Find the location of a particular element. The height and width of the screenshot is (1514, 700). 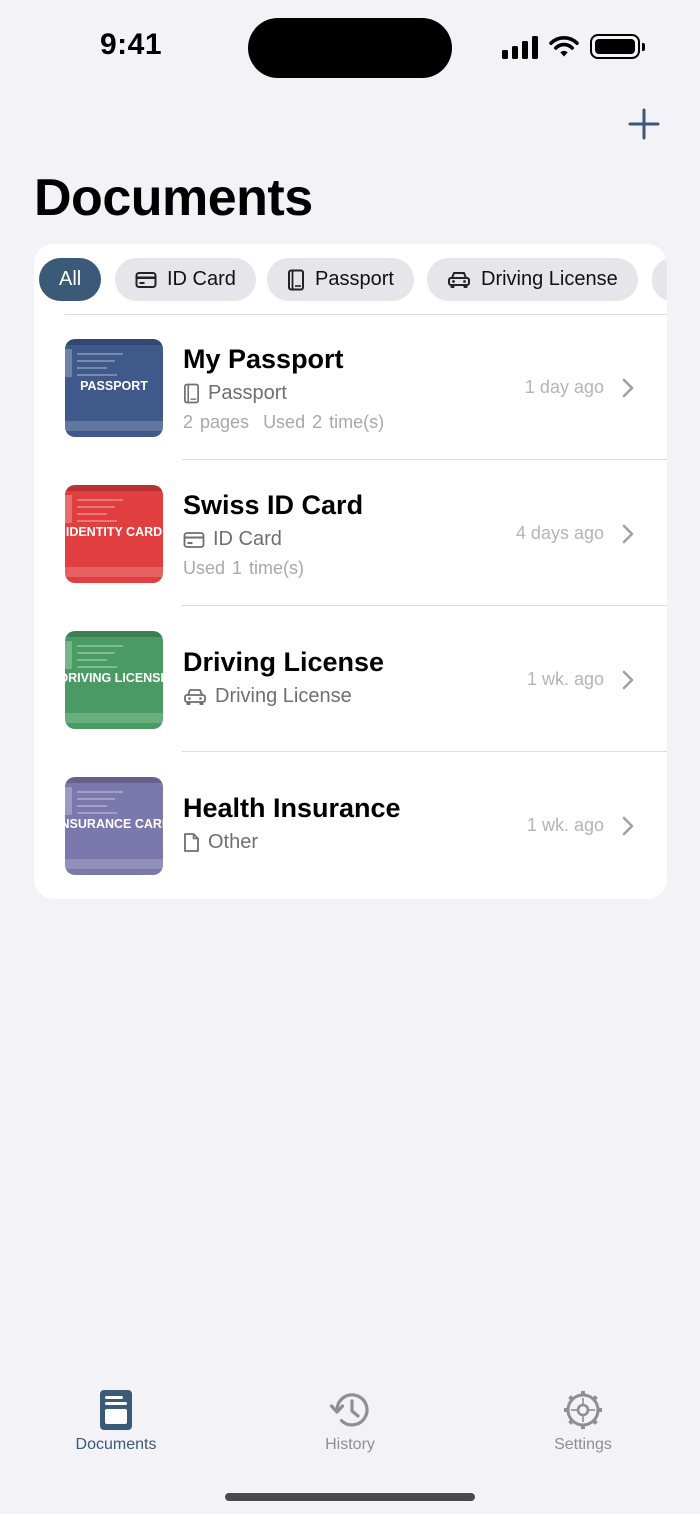

filter-bar: All ID Card Passport Driving License is located at coordinates (350, 280).